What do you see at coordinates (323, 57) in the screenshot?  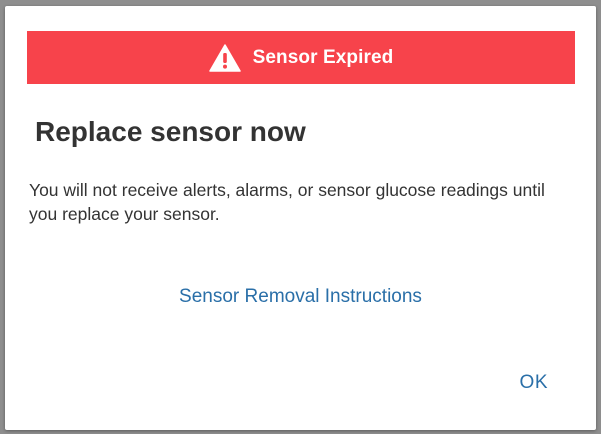 I see `banner-title: Sensor Expired` at bounding box center [323, 57].